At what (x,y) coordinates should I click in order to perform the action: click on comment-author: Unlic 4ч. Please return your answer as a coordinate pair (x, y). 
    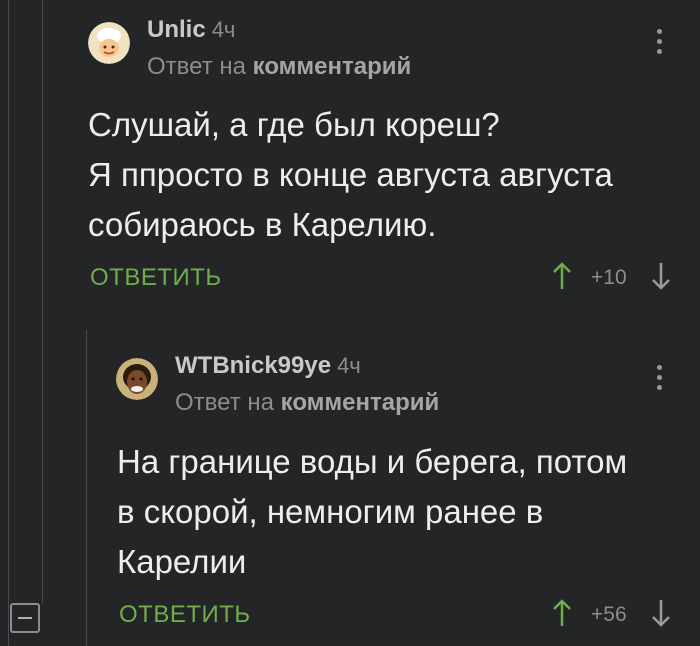
    Looking at the image, I should click on (191, 30).